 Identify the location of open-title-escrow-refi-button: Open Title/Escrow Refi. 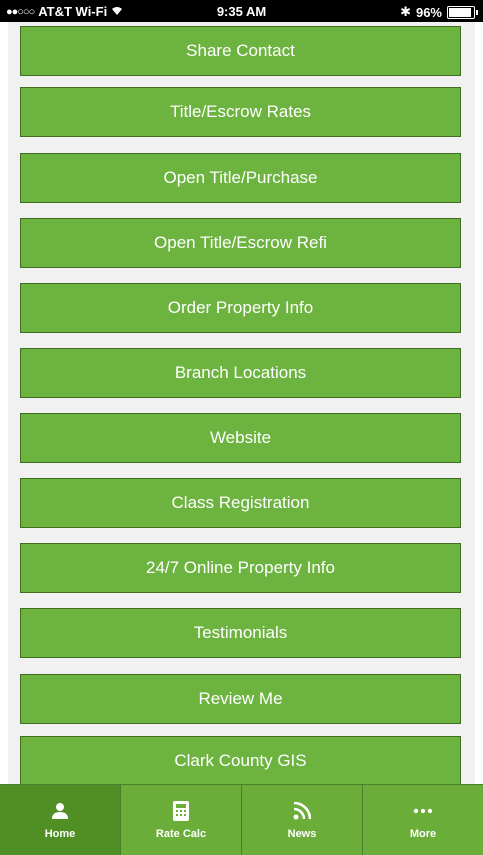
(240, 243).